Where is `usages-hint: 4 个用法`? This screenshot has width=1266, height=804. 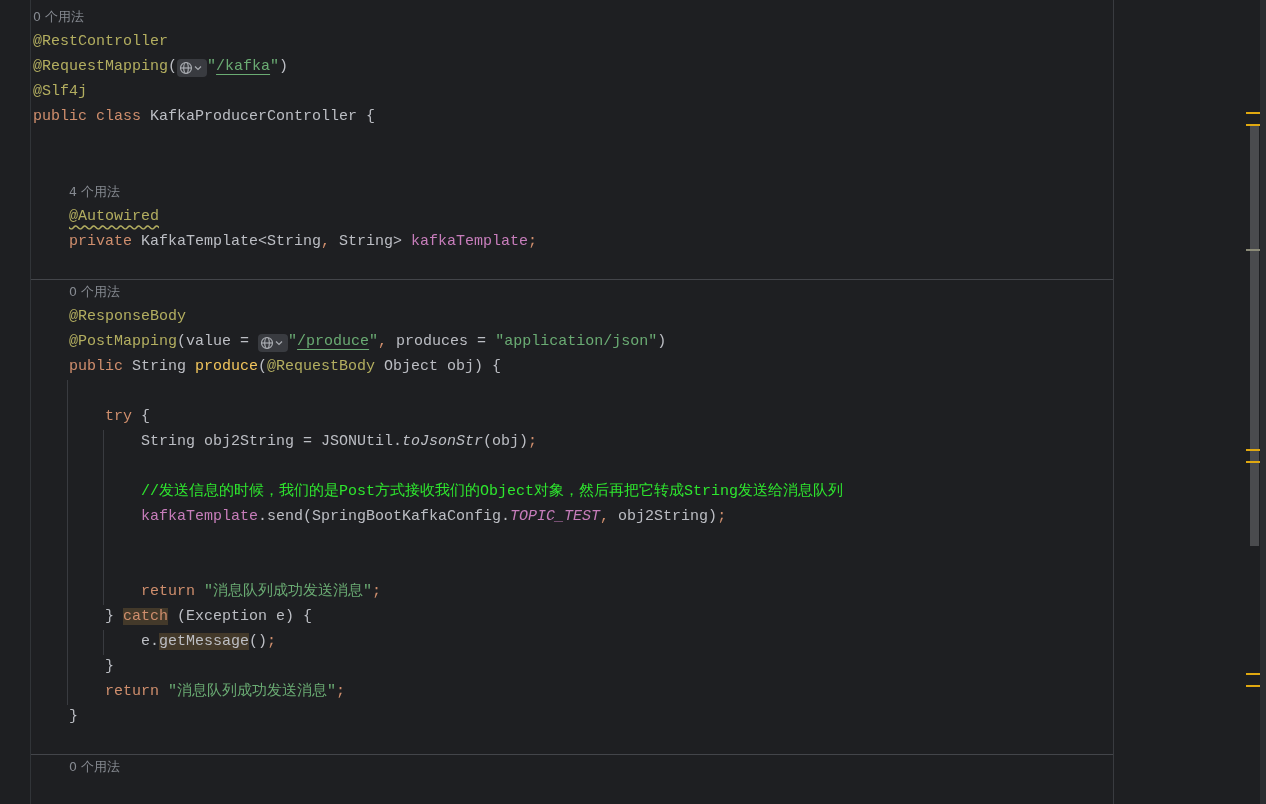 usages-hint: 4 个用法 is located at coordinates (94, 192).